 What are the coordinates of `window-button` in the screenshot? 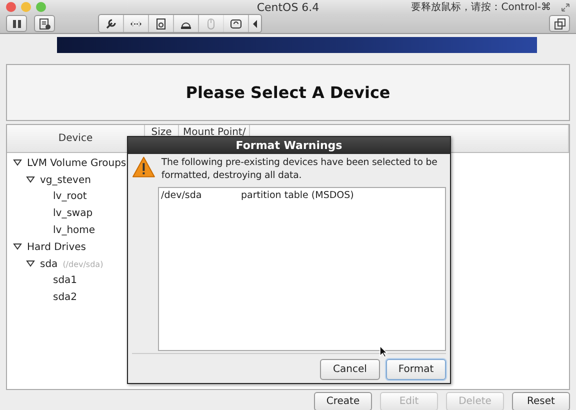 It's located at (559, 23).